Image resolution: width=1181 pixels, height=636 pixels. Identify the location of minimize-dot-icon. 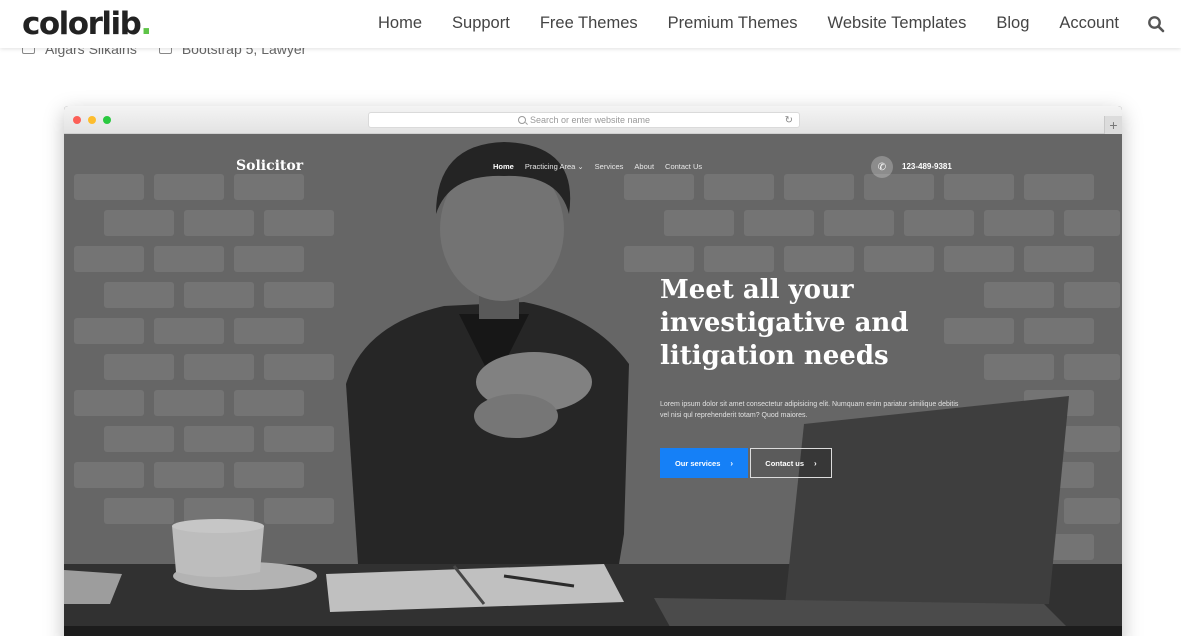
(92, 120).